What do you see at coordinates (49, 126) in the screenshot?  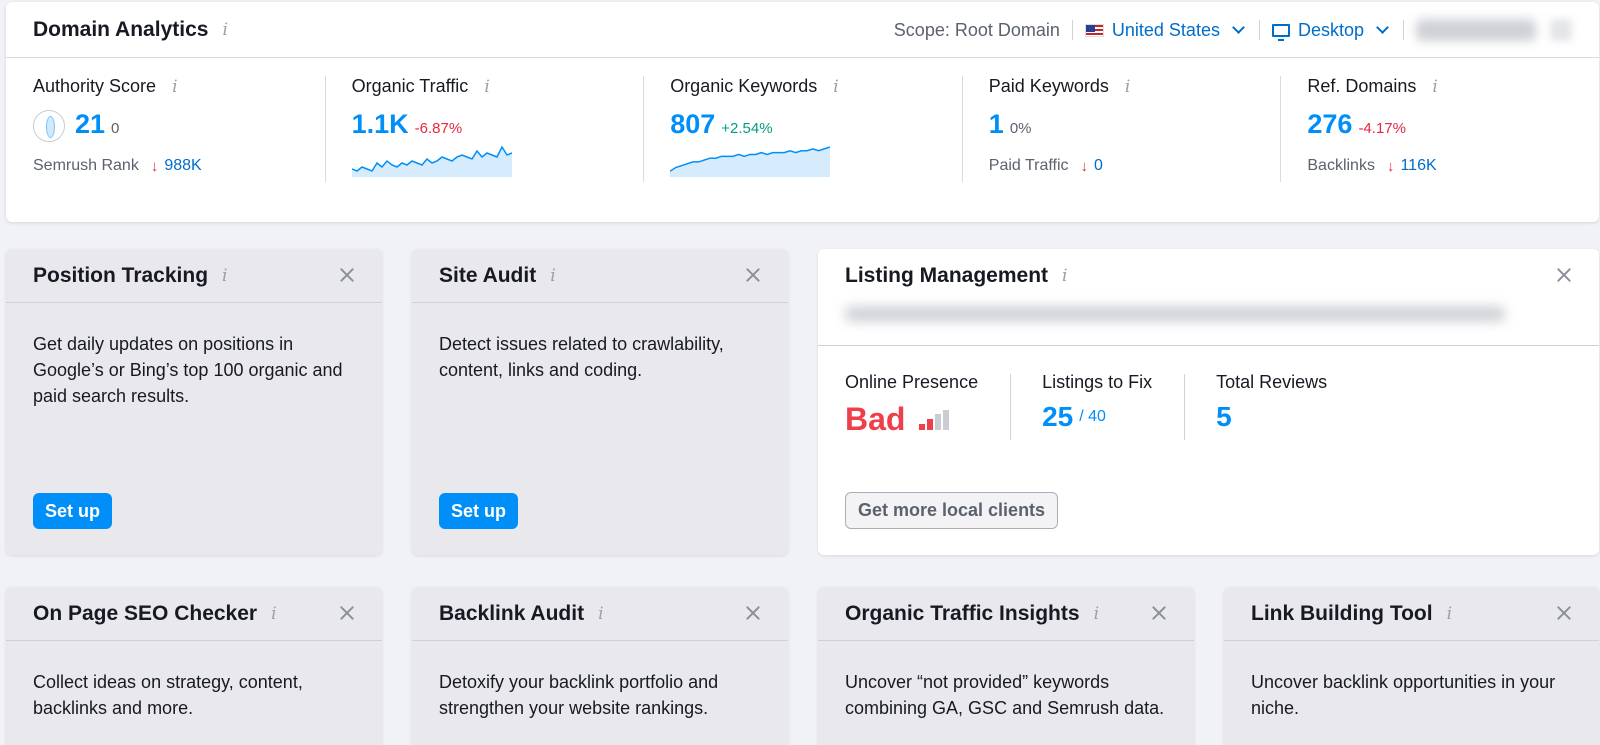 I see `authority-score-icon` at bounding box center [49, 126].